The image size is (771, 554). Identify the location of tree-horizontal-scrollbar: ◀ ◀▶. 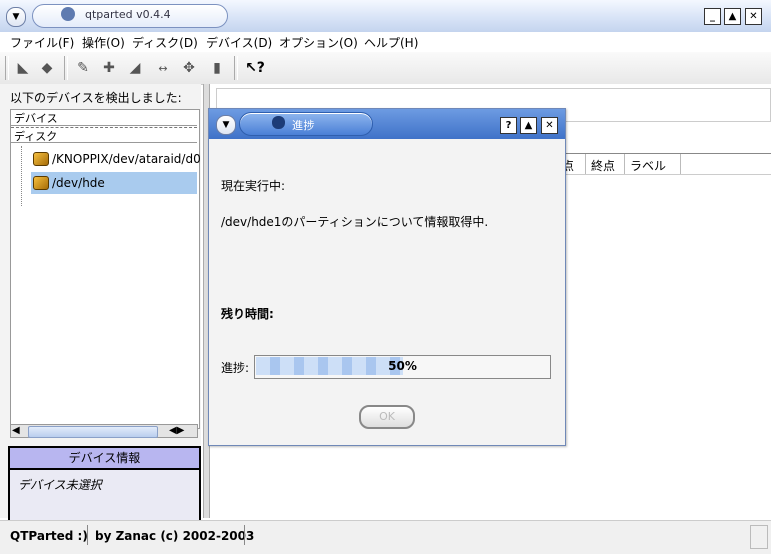
(104, 431).